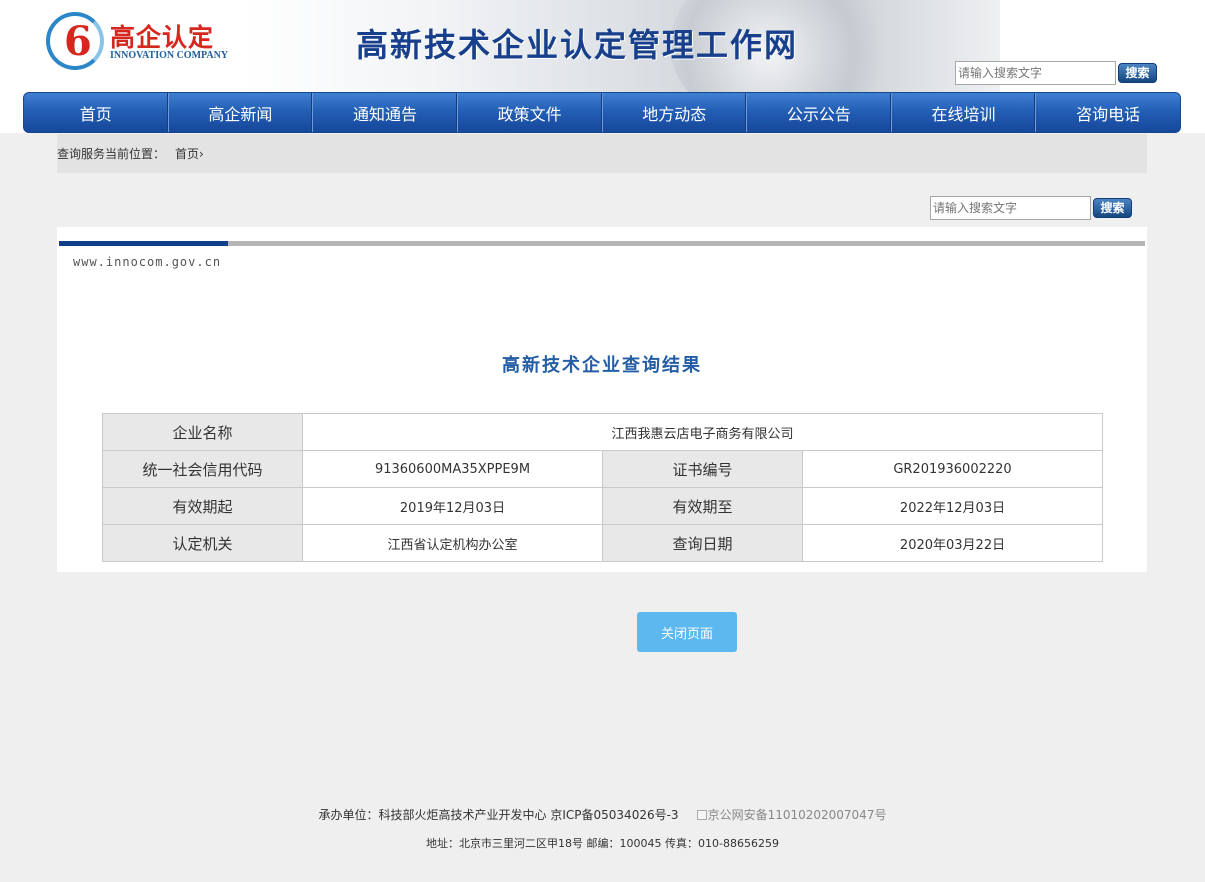  Describe the element at coordinates (202, 469) in the screenshot. I see `credit-code-label: 统一社会信用代码` at that location.